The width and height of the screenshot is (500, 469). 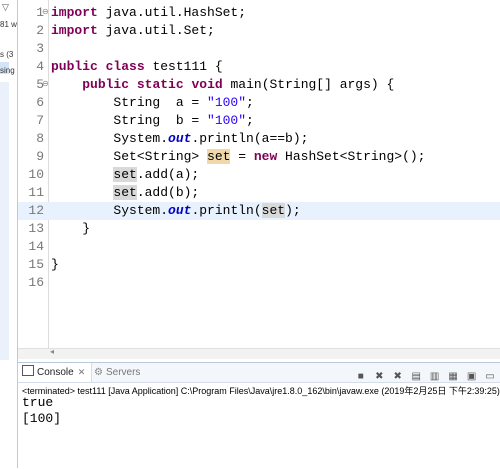 I want to click on code-line: 2 import java.util.Set;, so click(x=259, y=31).